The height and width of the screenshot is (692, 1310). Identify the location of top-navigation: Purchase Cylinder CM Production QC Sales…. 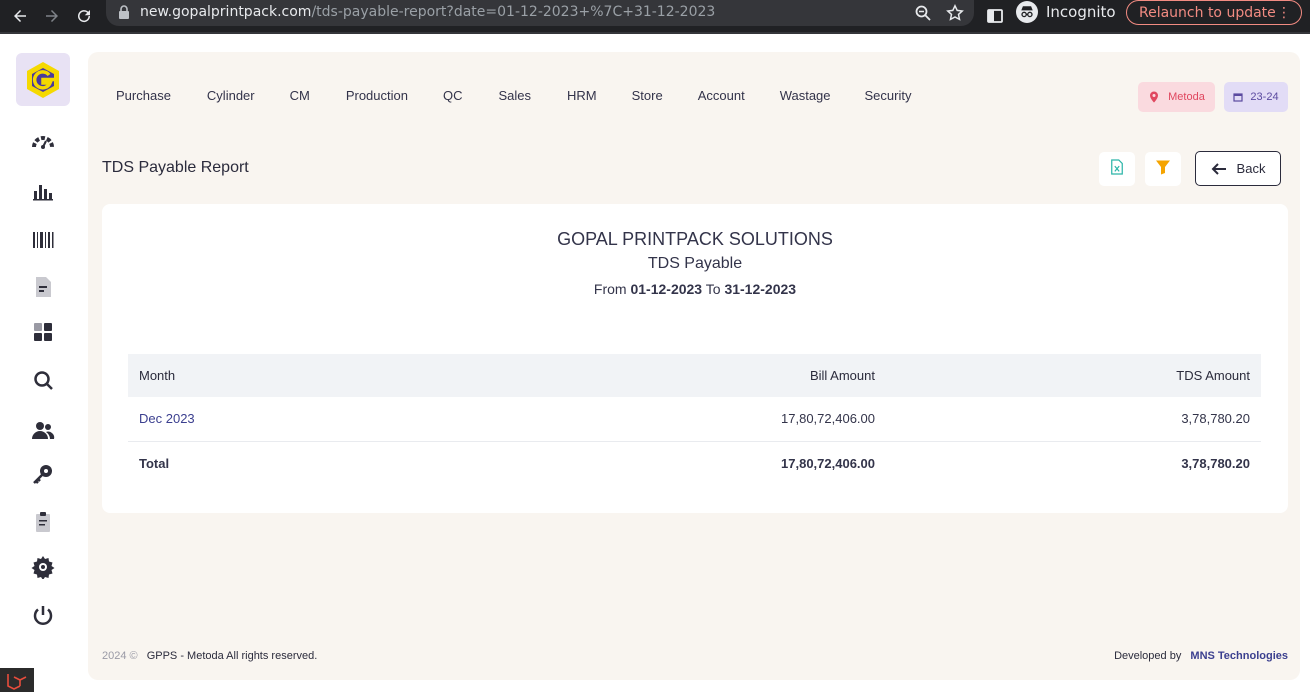
(513, 95).